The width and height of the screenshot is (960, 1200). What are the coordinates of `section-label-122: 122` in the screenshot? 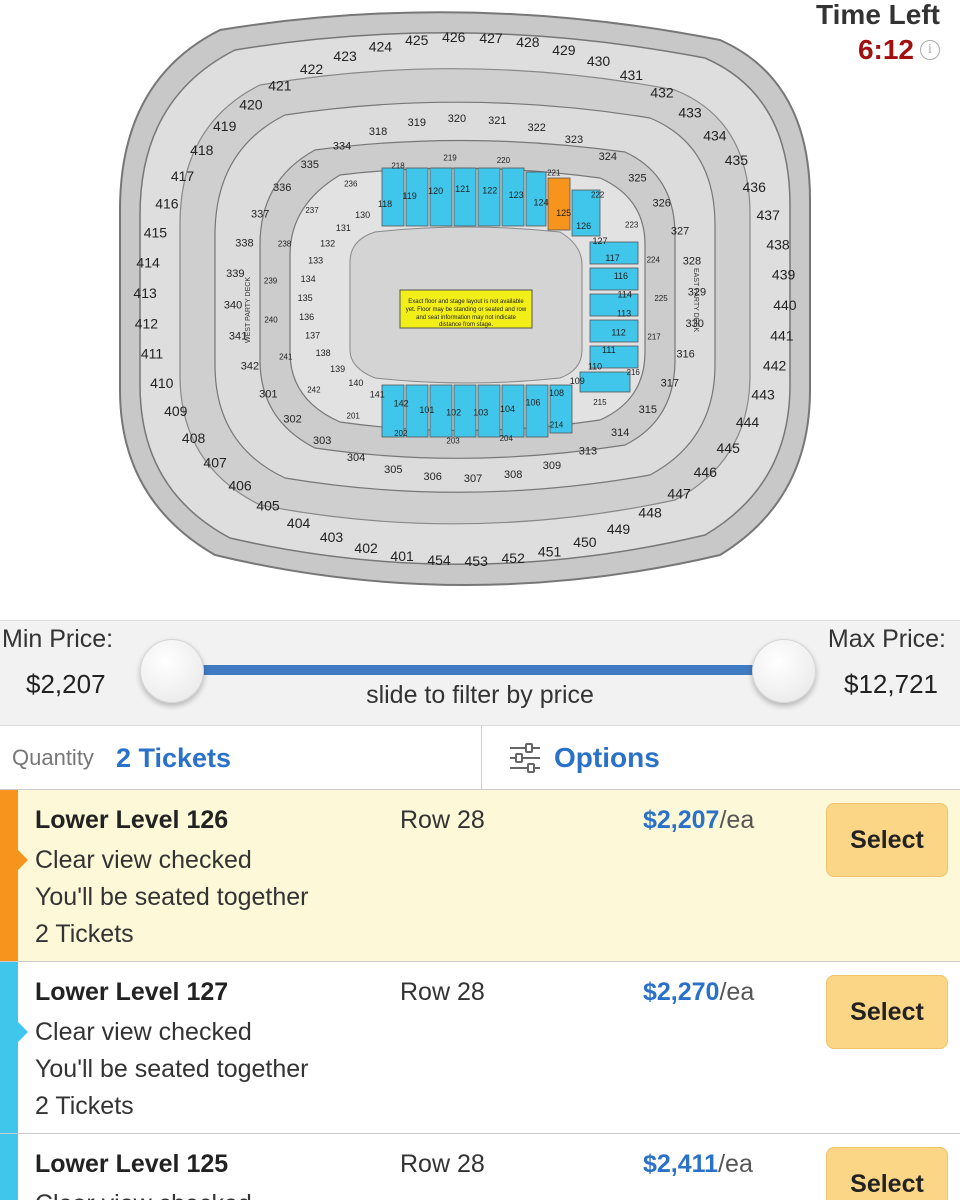 It's located at (489, 190).